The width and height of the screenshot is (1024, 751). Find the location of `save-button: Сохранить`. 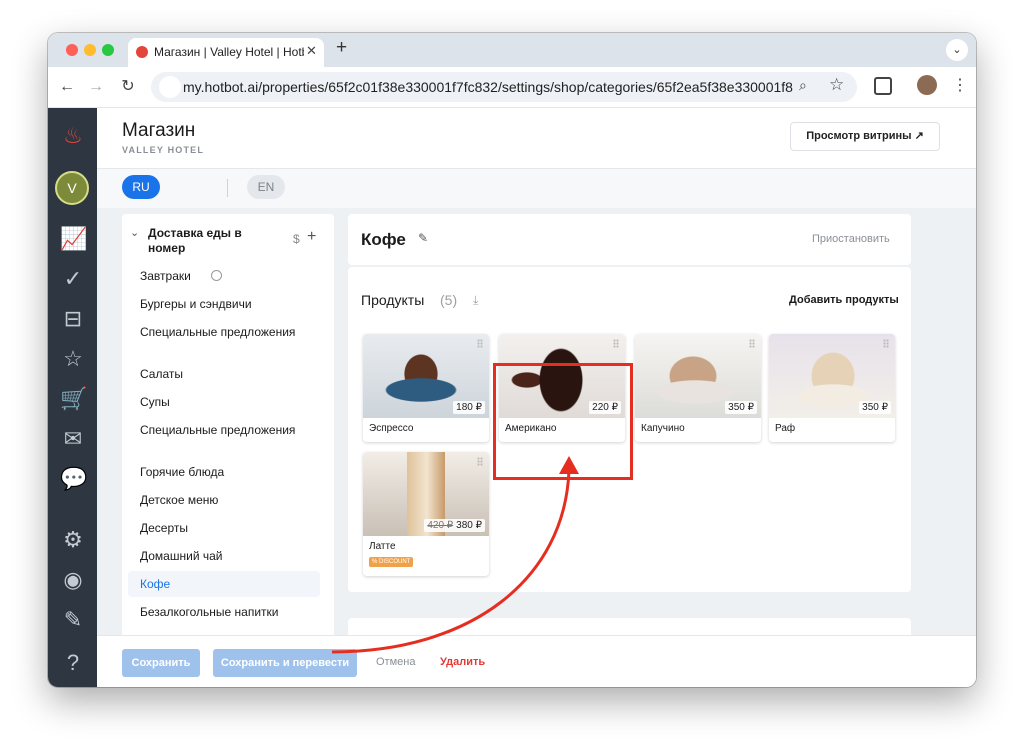

save-button: Сохранить is located at coordinates (161, 663).